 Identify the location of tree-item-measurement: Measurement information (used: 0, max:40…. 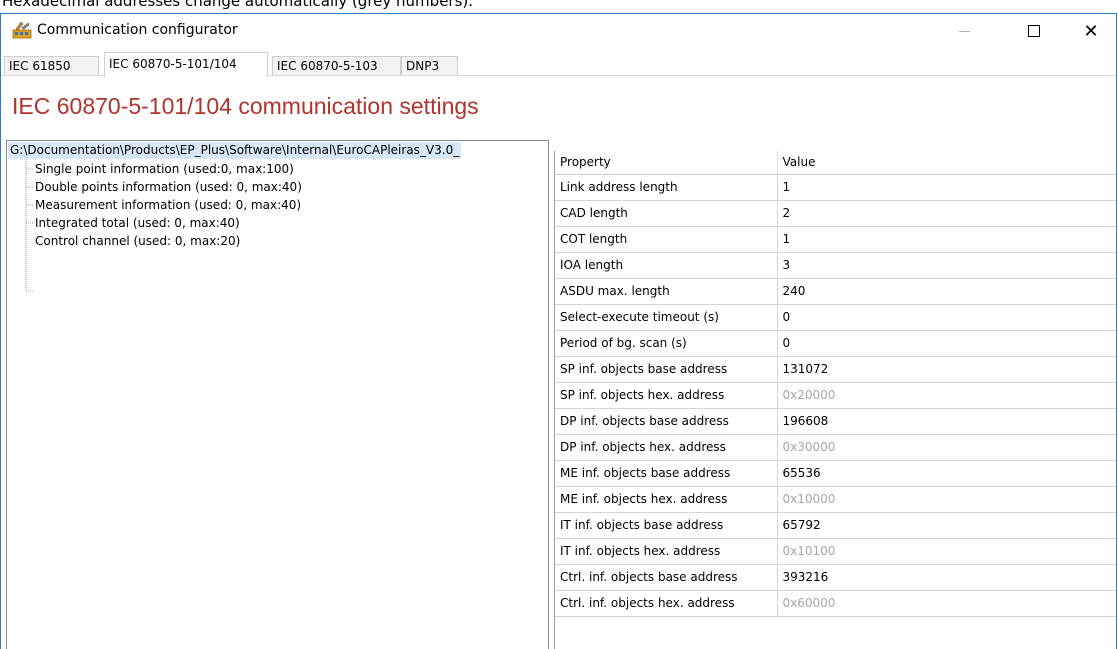
(168, 205).